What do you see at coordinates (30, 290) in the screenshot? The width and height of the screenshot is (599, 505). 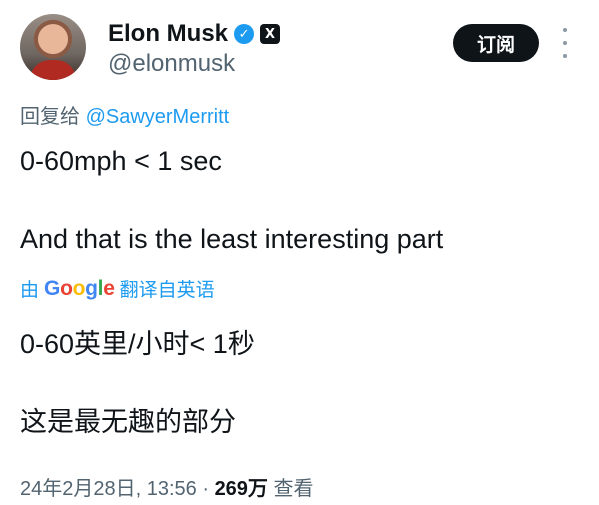 I see `translation-prefix: 由` at bounding box center [30, 290].